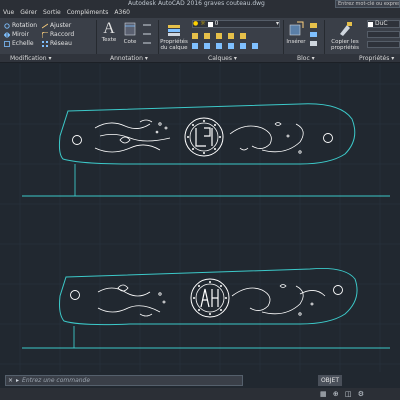 Image resolution: width=400 pixels, height=400 pixels. I want to click on guide-line-bottom, so click(206, 337).